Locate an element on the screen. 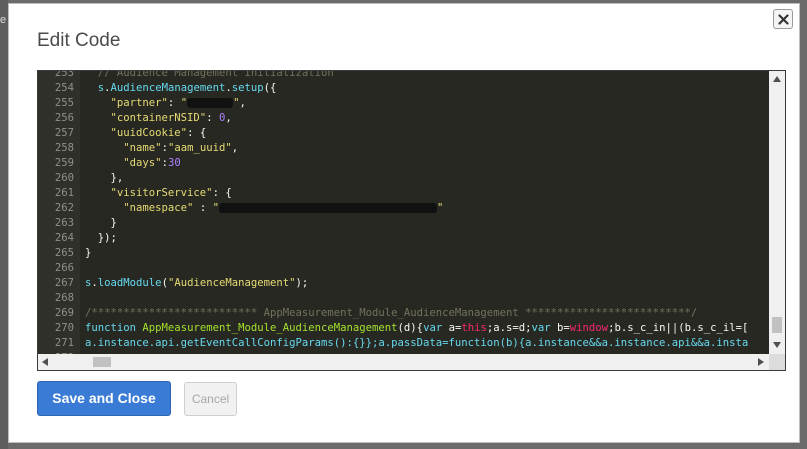  code-token: "visitorService" is located at coordinates (161, 193).